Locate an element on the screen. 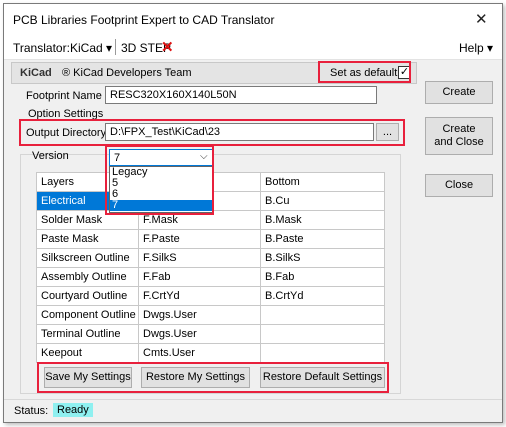  top-layer-cell: F.CrtYd is located at coordinates (199, 296).